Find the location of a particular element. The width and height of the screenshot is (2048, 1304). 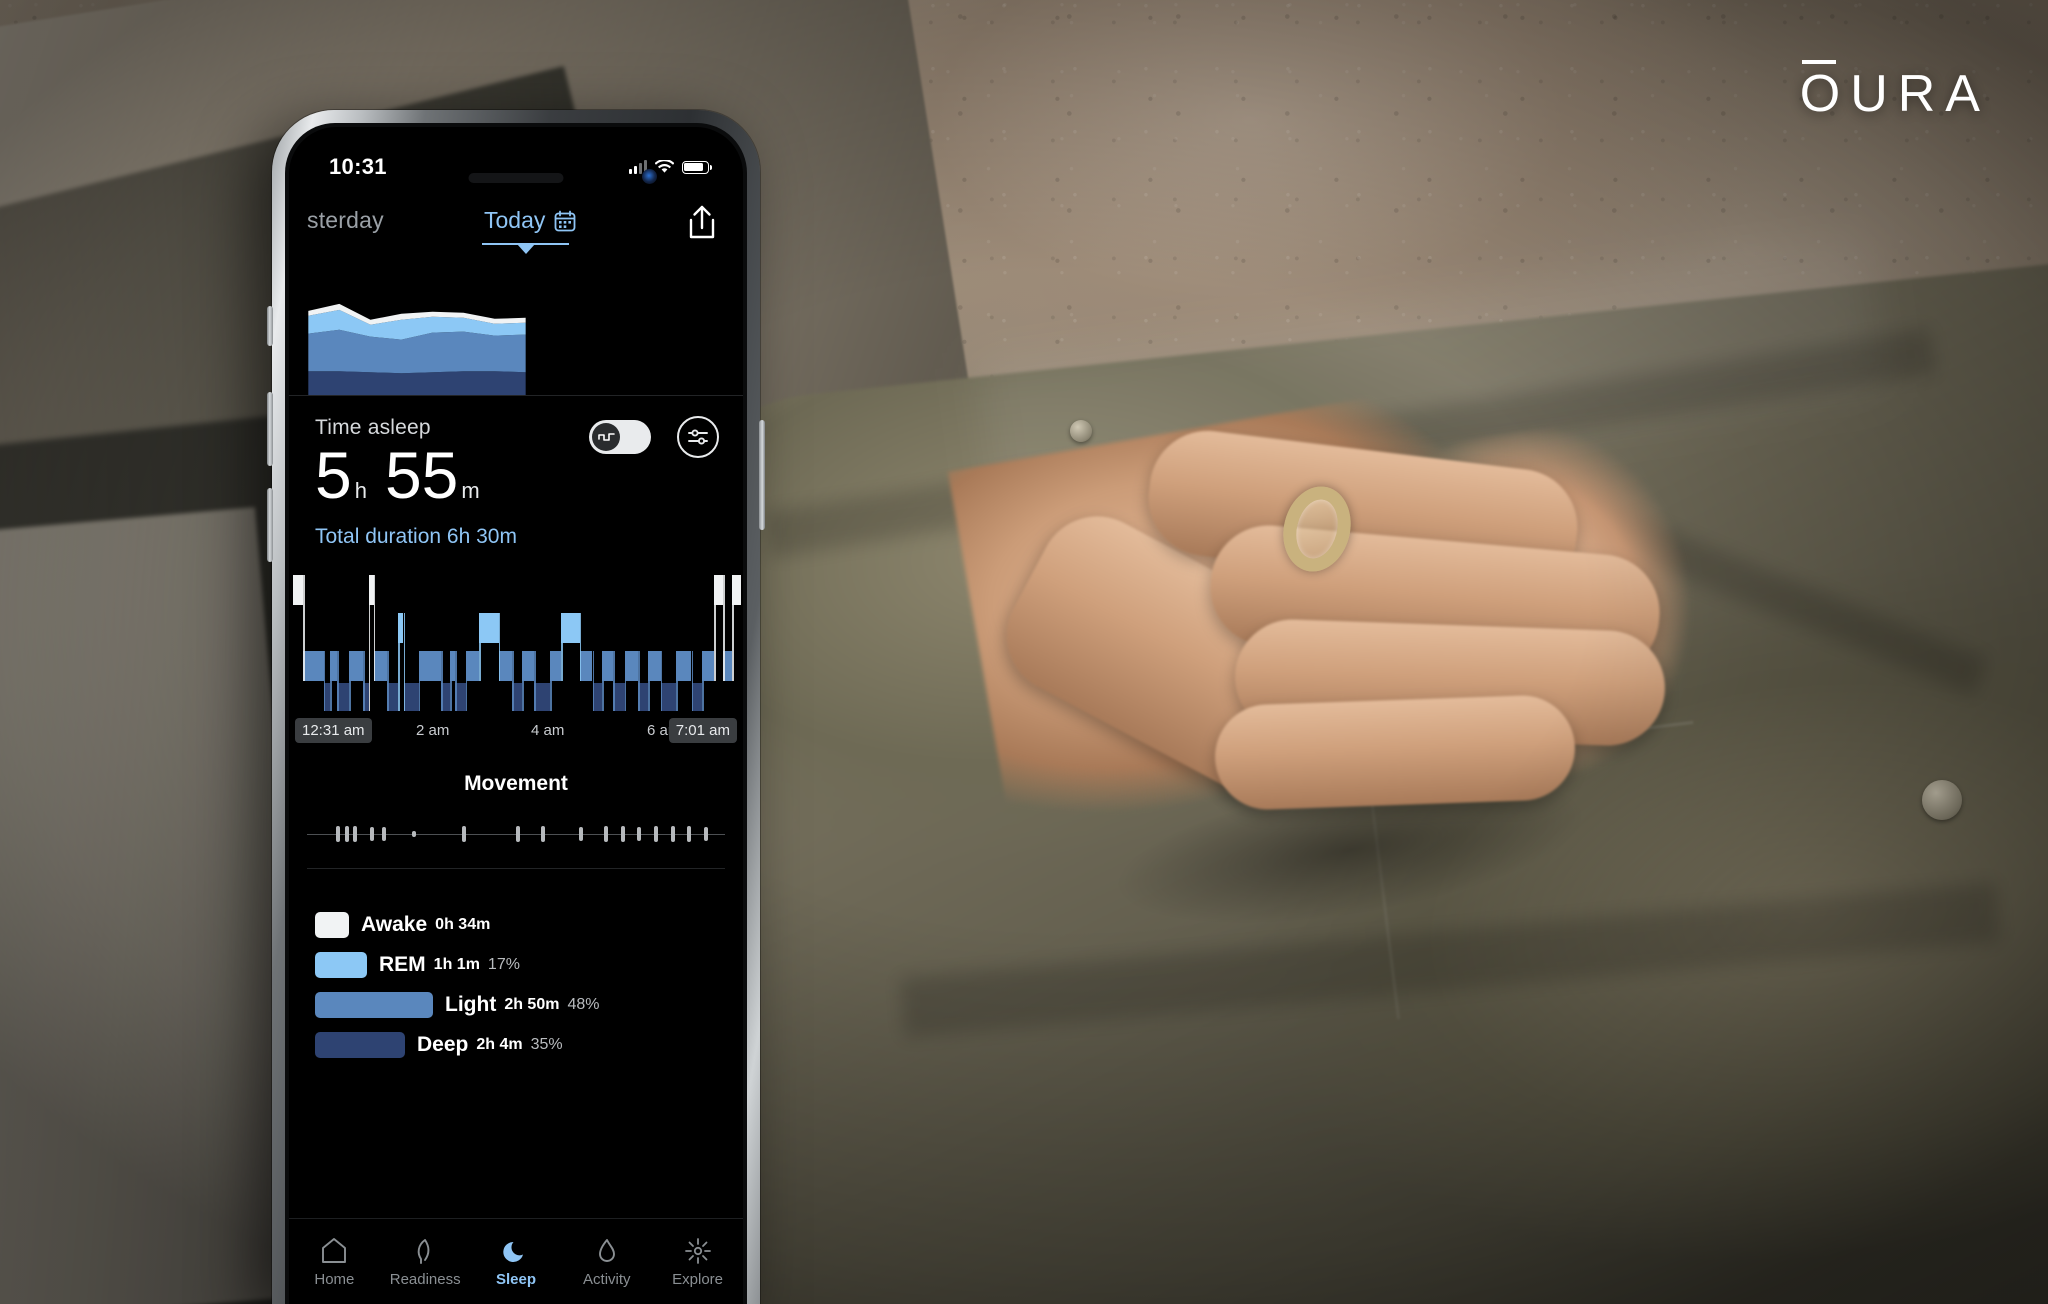

legend-swatch-light is located at coordinates (374, 1005).